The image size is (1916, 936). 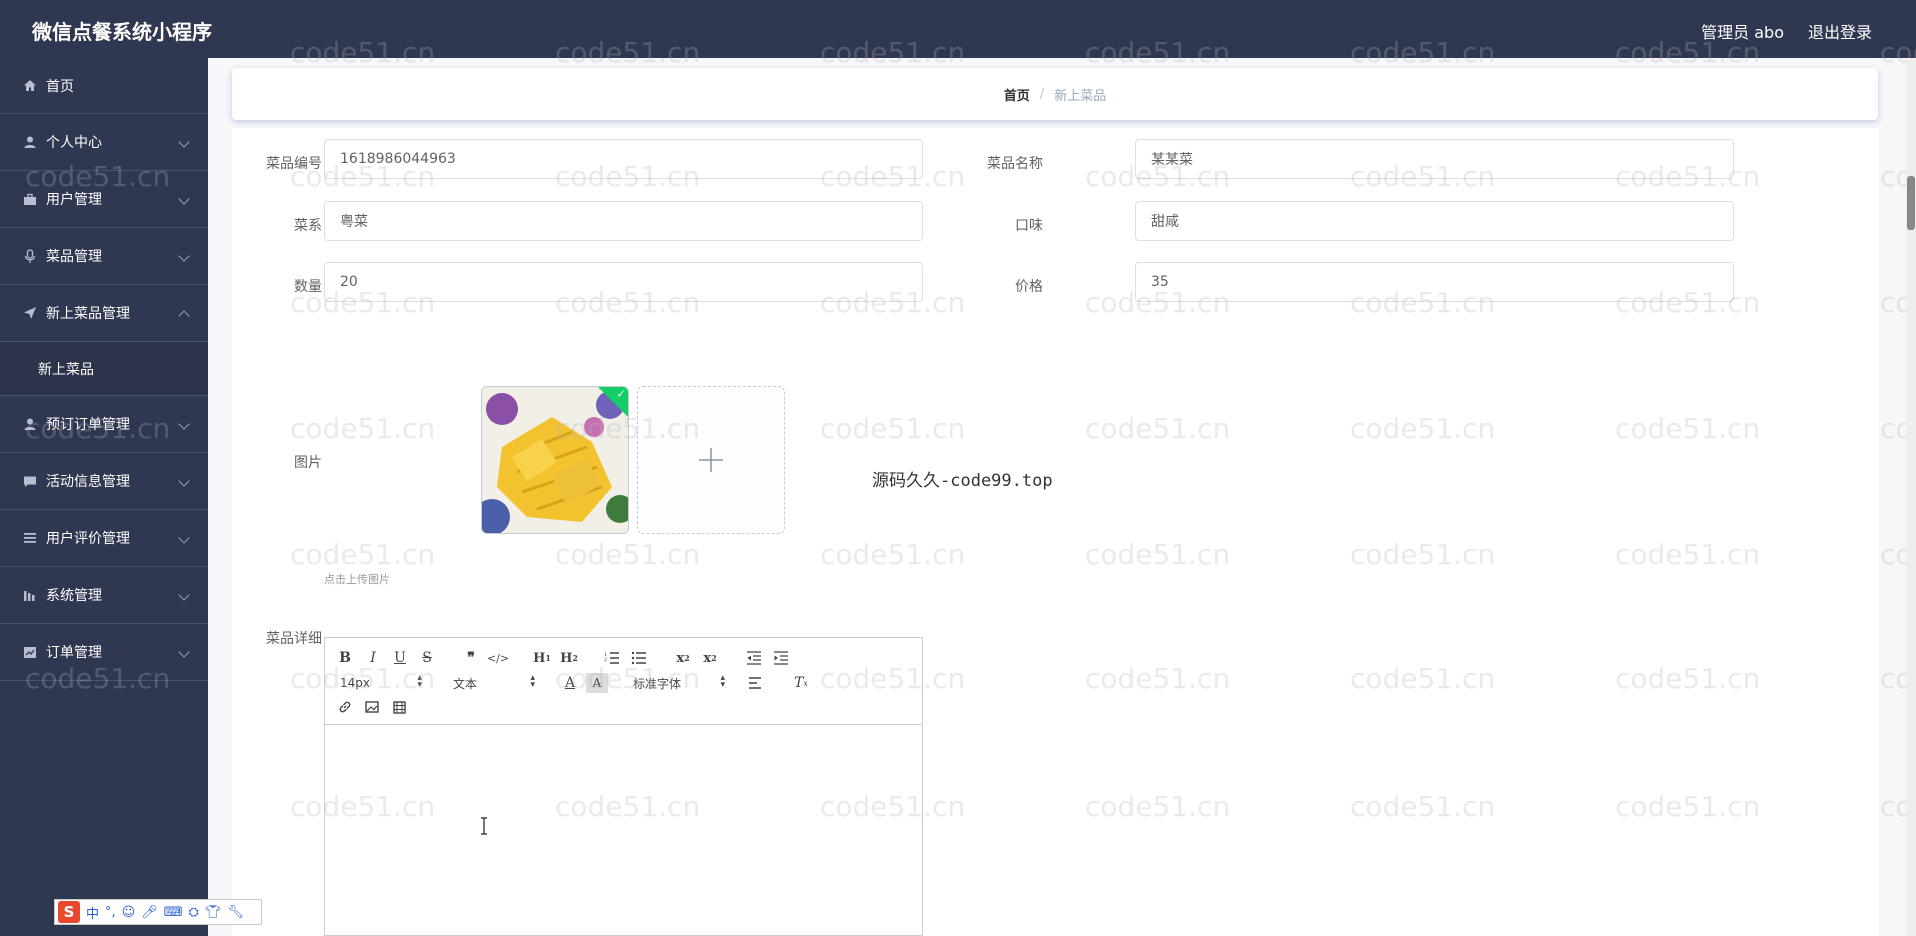 What do you see at coordinates (30, 256) in the screenshot?
I see `mic-icon` at bounding box center [30, 256].